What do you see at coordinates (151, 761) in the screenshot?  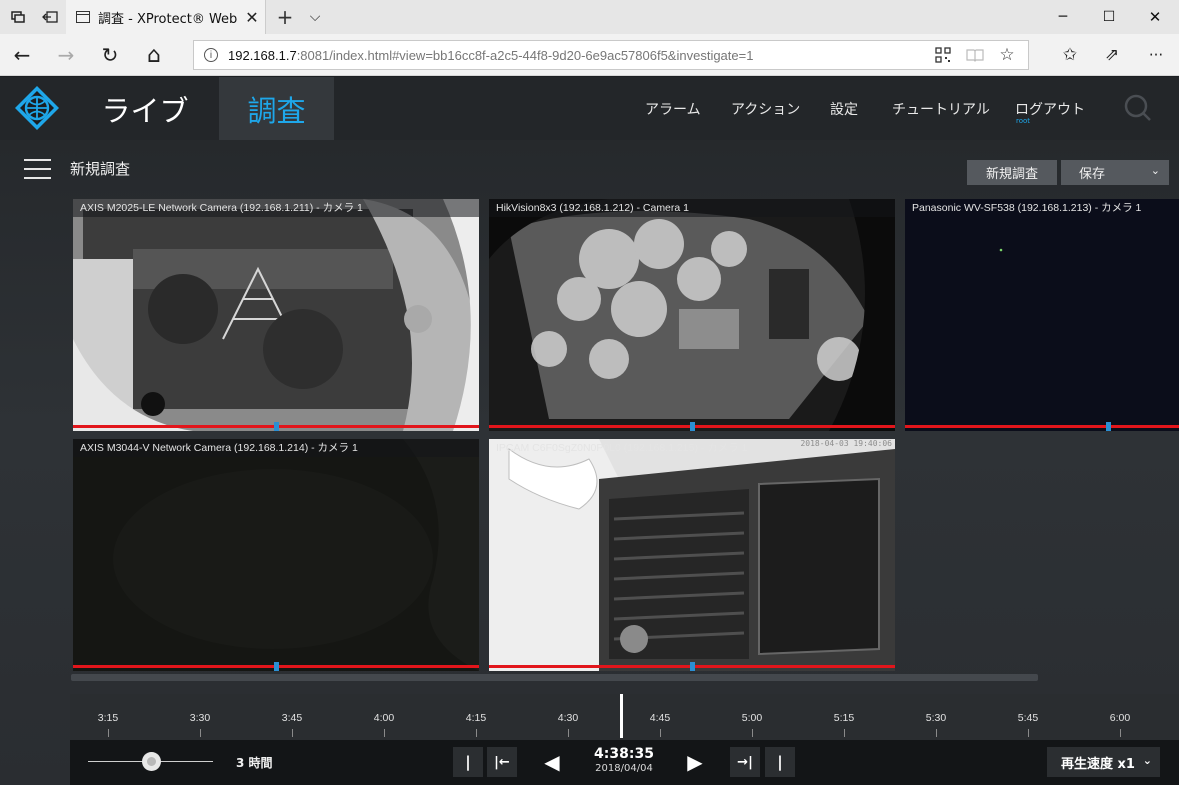 I see `timespan-slider-knob` at bounding box center [151, 761].